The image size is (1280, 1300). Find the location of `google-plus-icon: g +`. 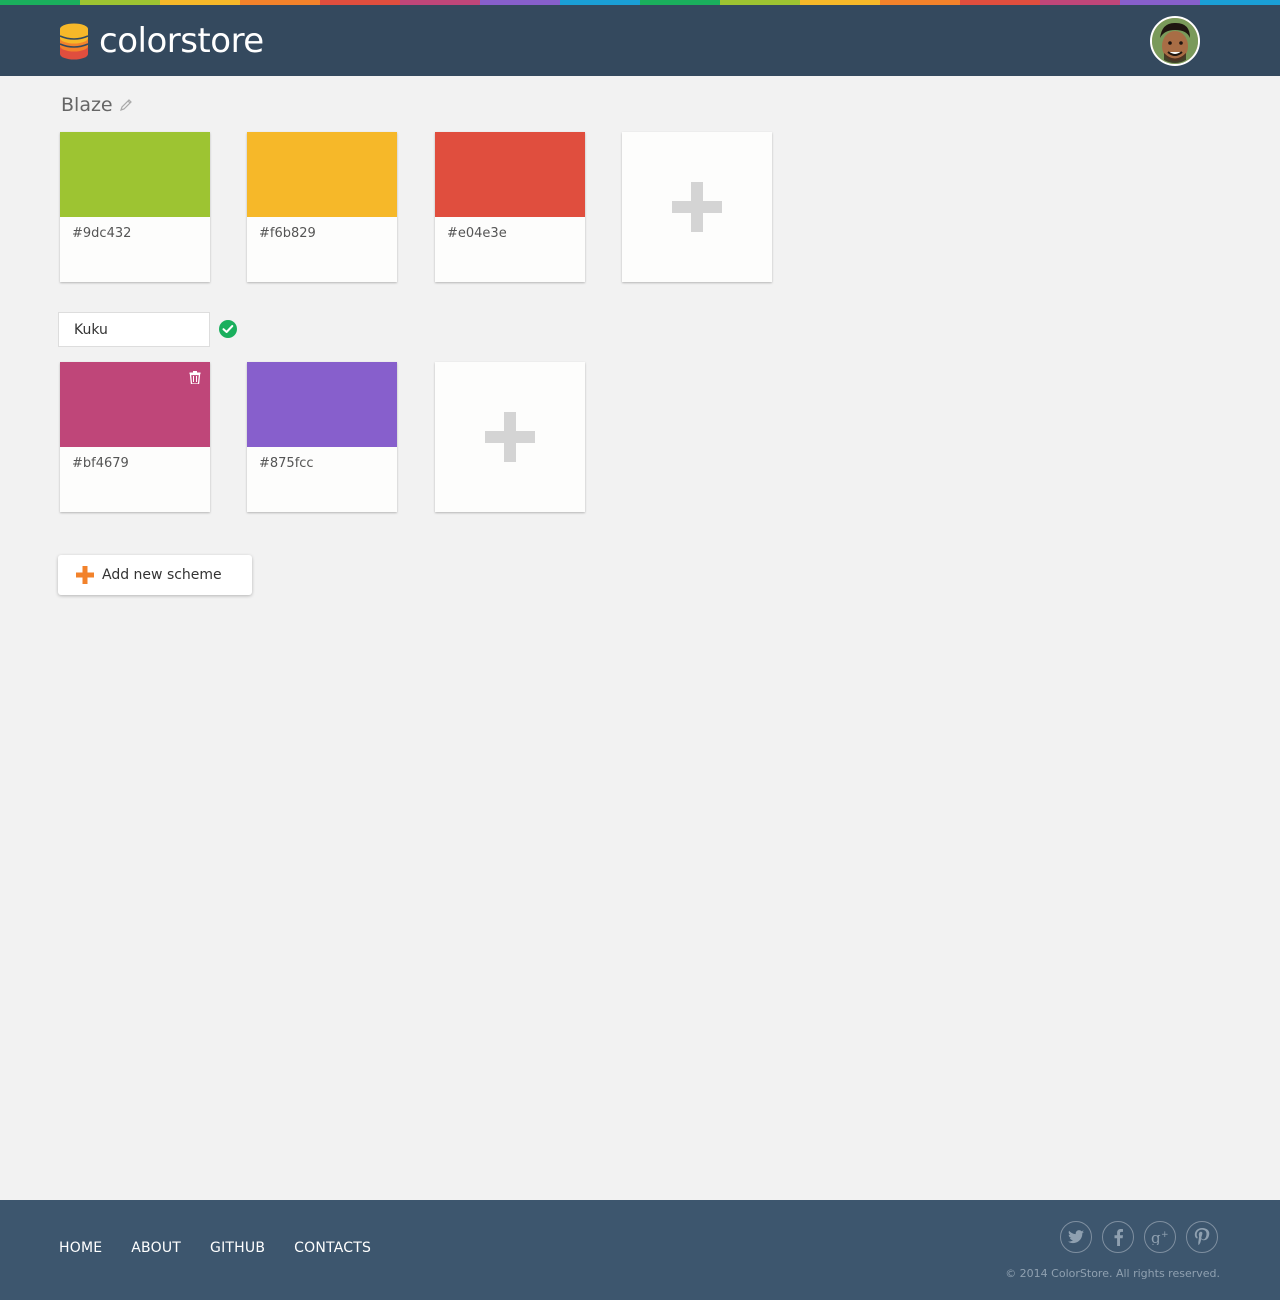

google-plus-icon: g + is located at coordinates (1160, 1237).